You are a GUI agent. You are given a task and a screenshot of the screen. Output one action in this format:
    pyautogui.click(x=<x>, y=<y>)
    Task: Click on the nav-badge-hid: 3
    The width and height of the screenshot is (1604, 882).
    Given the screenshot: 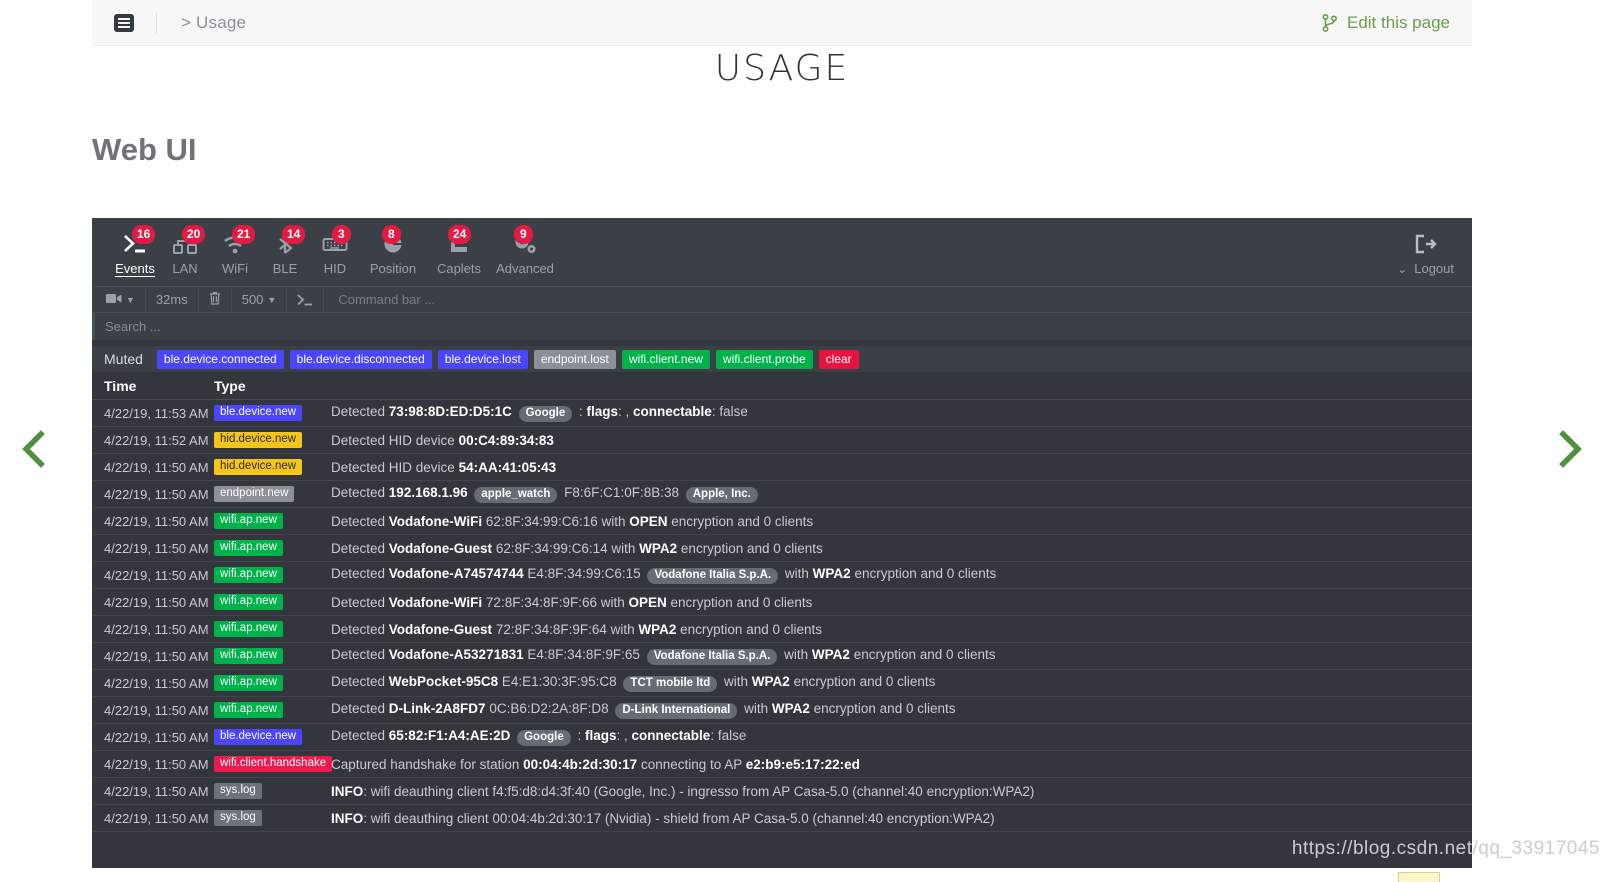 What is the action you would take?
    pyautogui.click(x=341, y=234)
    